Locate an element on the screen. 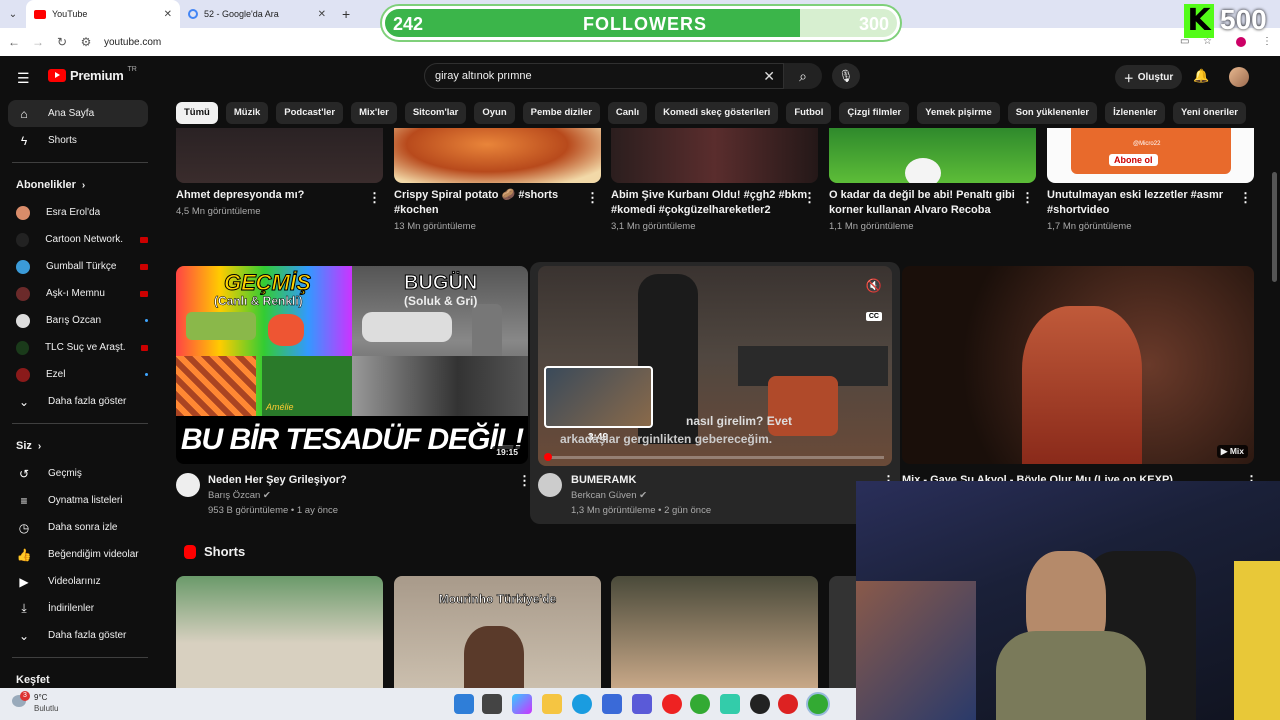 The image size is (1280, 720). filter-chip: Yemek pişirme is located at coordinates (958, 113).